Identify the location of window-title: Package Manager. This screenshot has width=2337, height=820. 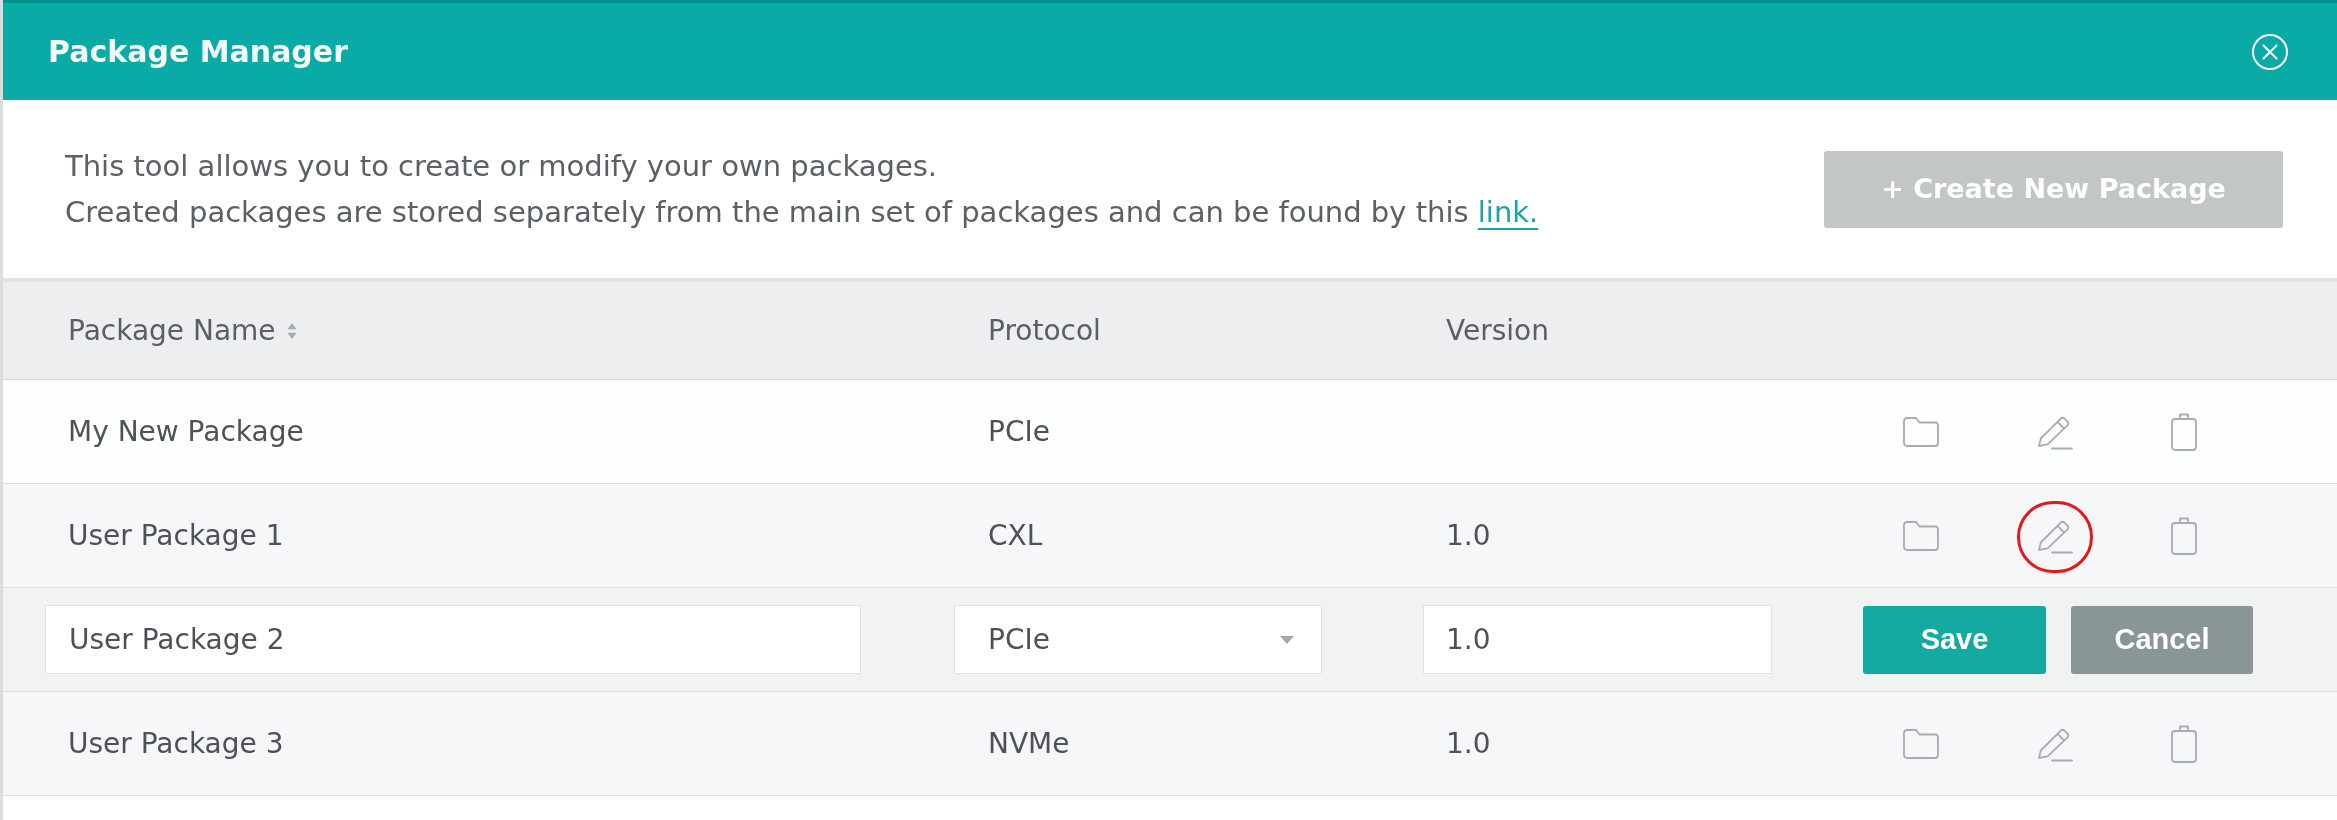
(198, 52).